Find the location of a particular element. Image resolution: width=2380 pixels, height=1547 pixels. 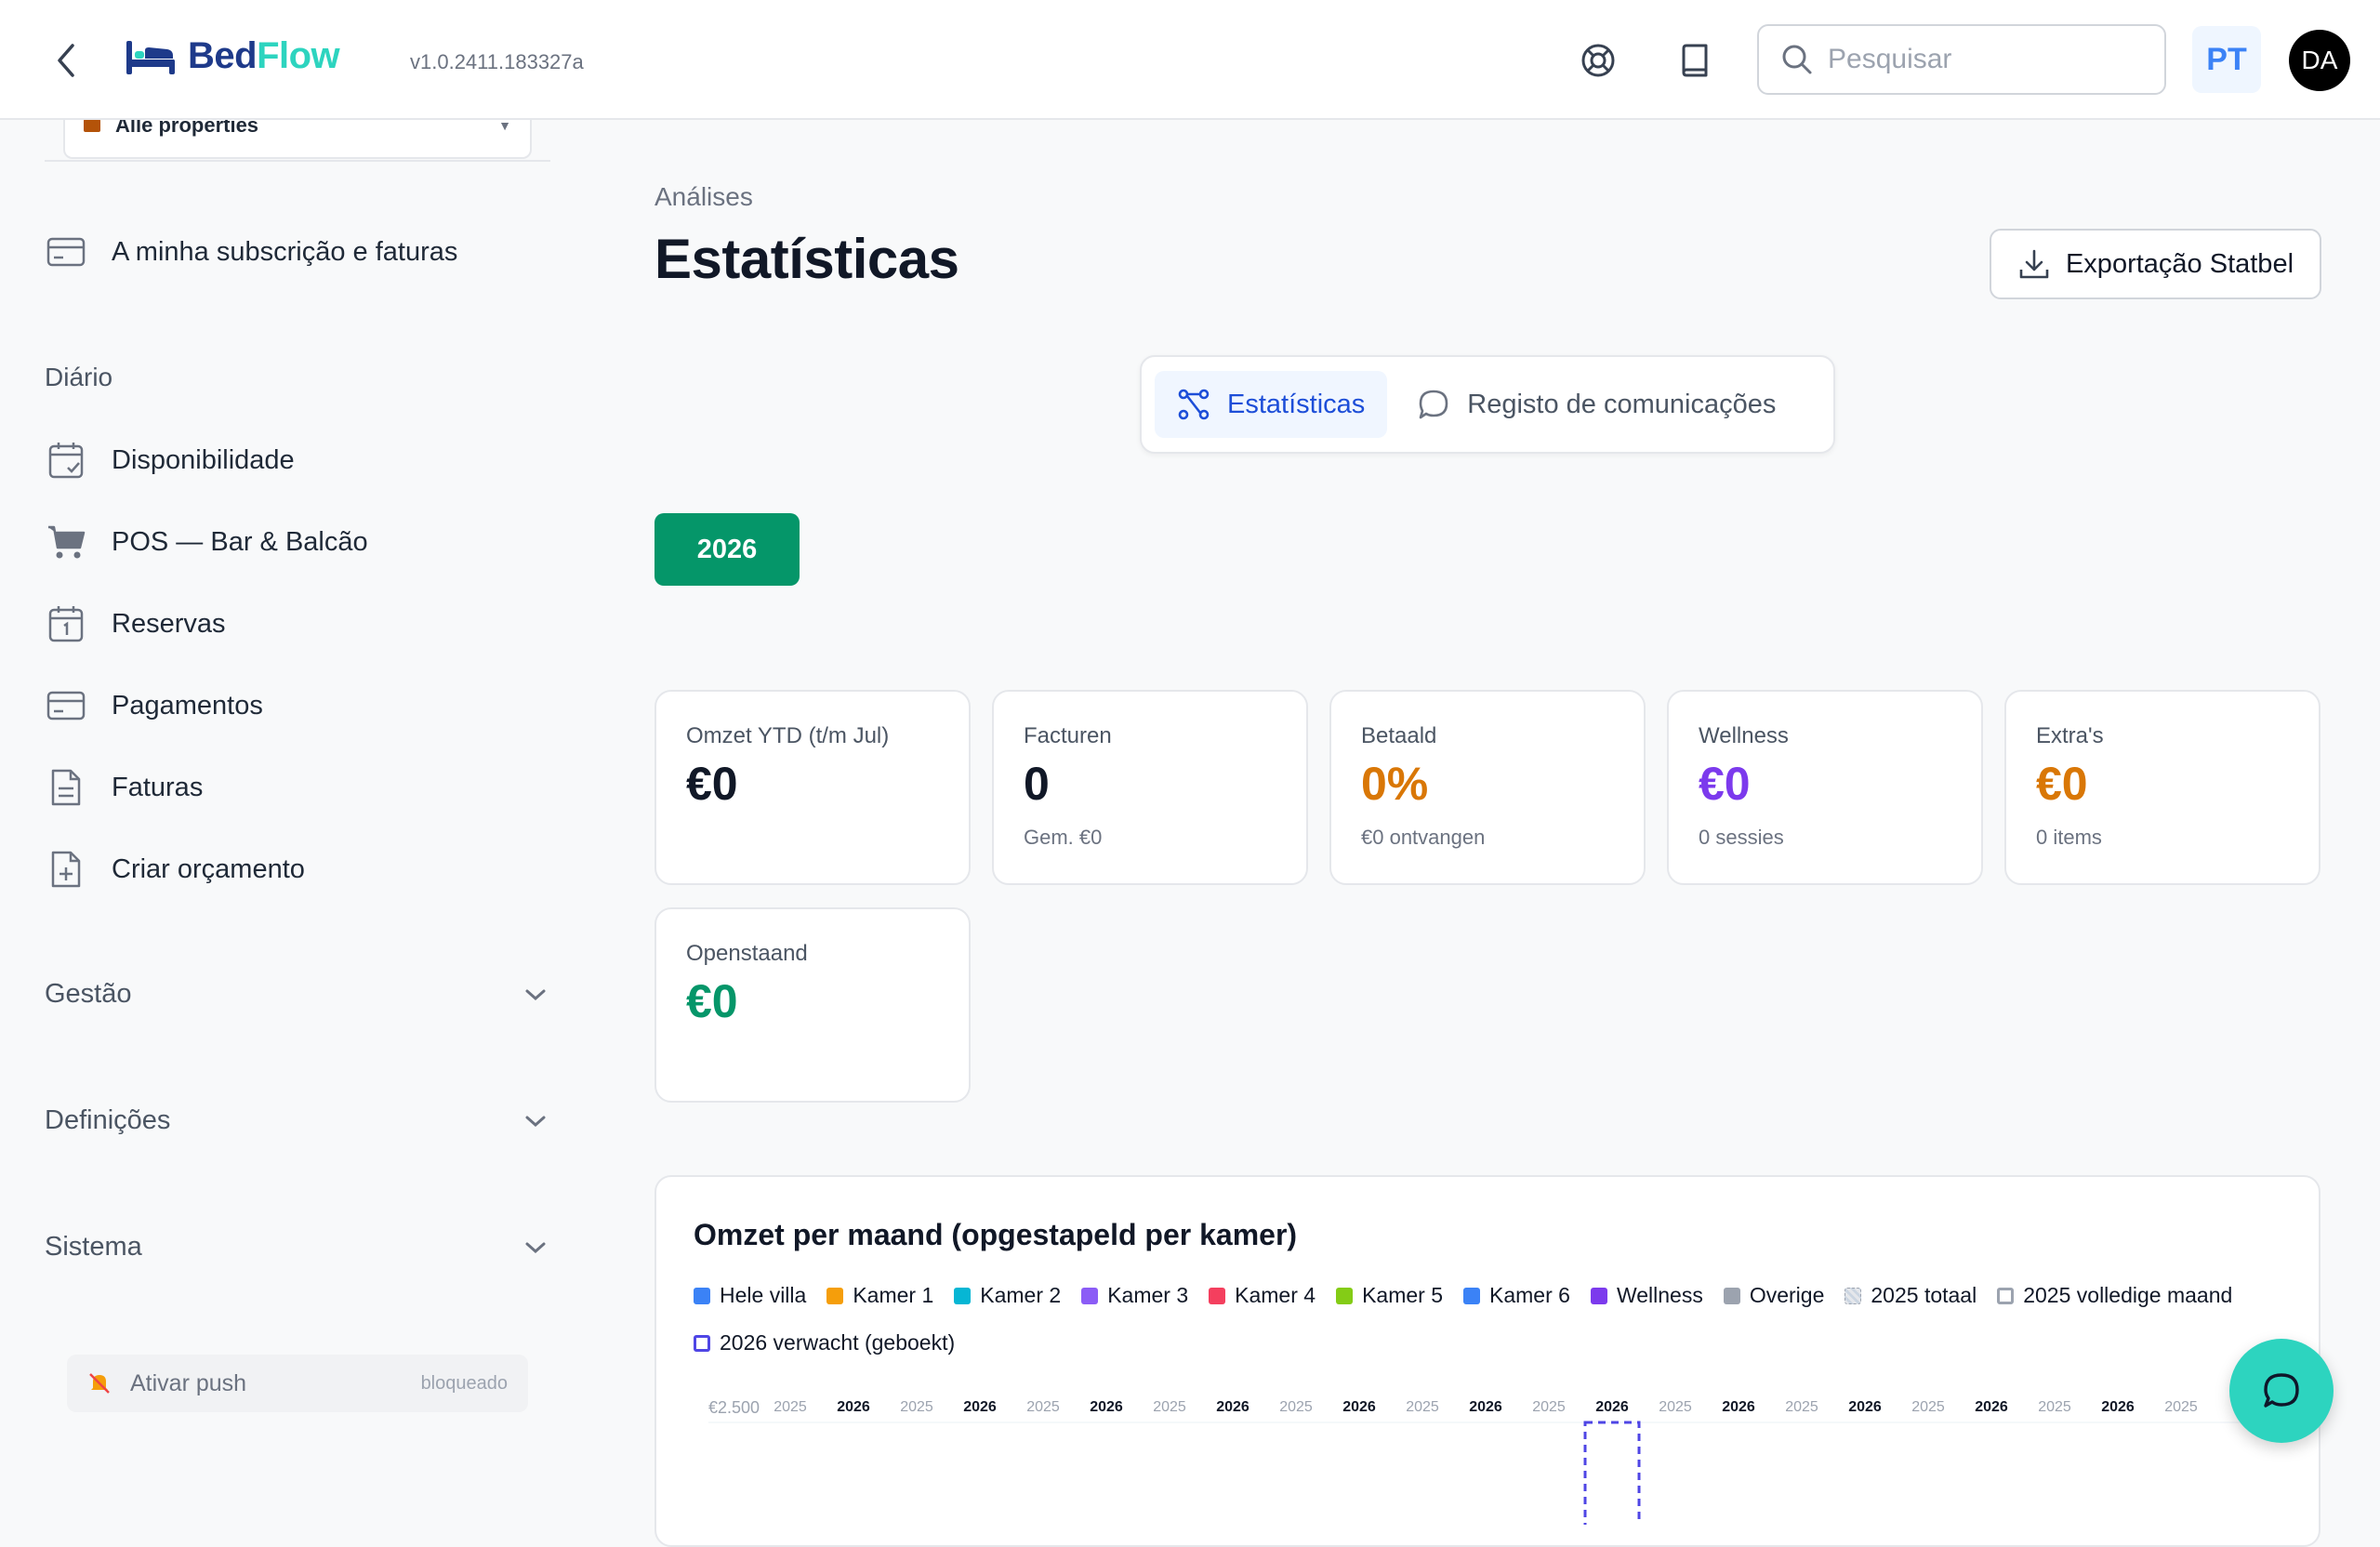

kpi-label: Facturen is located at coordinates (1068, 735).